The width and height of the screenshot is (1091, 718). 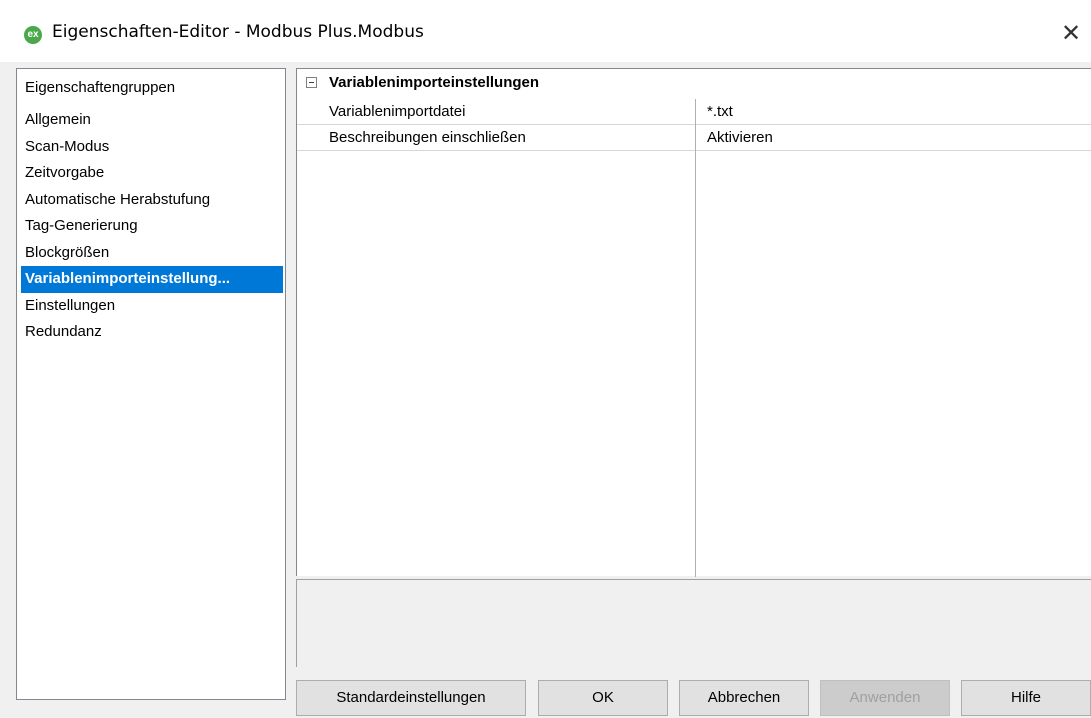 I want to click on close-icon: ✕, so click(x=1071, y=33).